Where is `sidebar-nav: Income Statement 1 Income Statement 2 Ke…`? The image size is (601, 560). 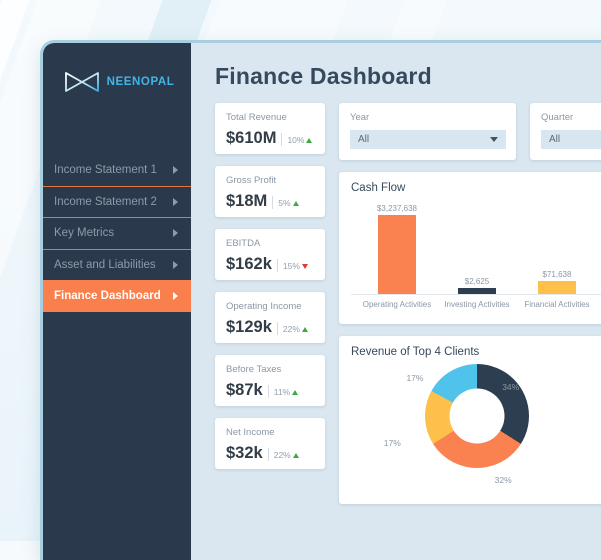 sidebar-nav: Income Statement 1 Income Statement 2 Ke… is located at coordinates (117, 233).